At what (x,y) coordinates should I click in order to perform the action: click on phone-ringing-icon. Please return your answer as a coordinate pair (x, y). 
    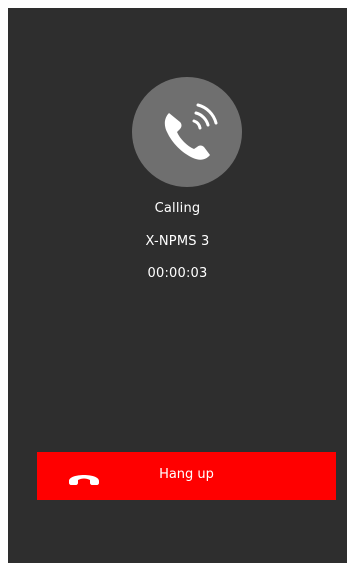
    Looking at the image, I should click on (191, 131).